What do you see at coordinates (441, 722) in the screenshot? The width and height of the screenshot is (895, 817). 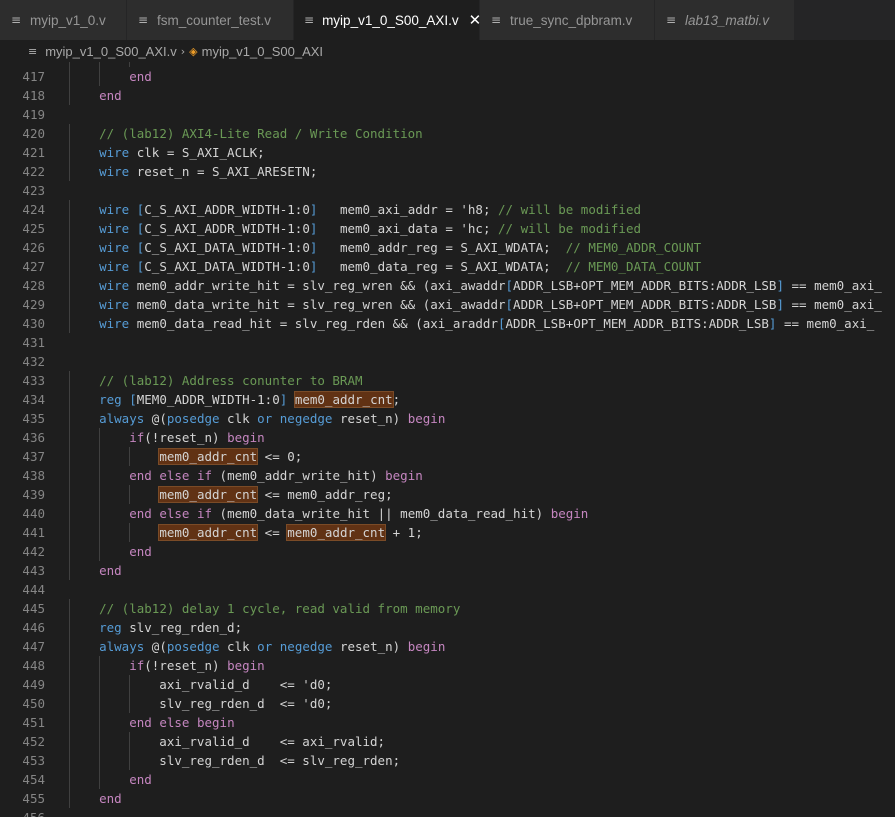 I see `code-line: 451 end else begin` at bounding box center [441, 722].